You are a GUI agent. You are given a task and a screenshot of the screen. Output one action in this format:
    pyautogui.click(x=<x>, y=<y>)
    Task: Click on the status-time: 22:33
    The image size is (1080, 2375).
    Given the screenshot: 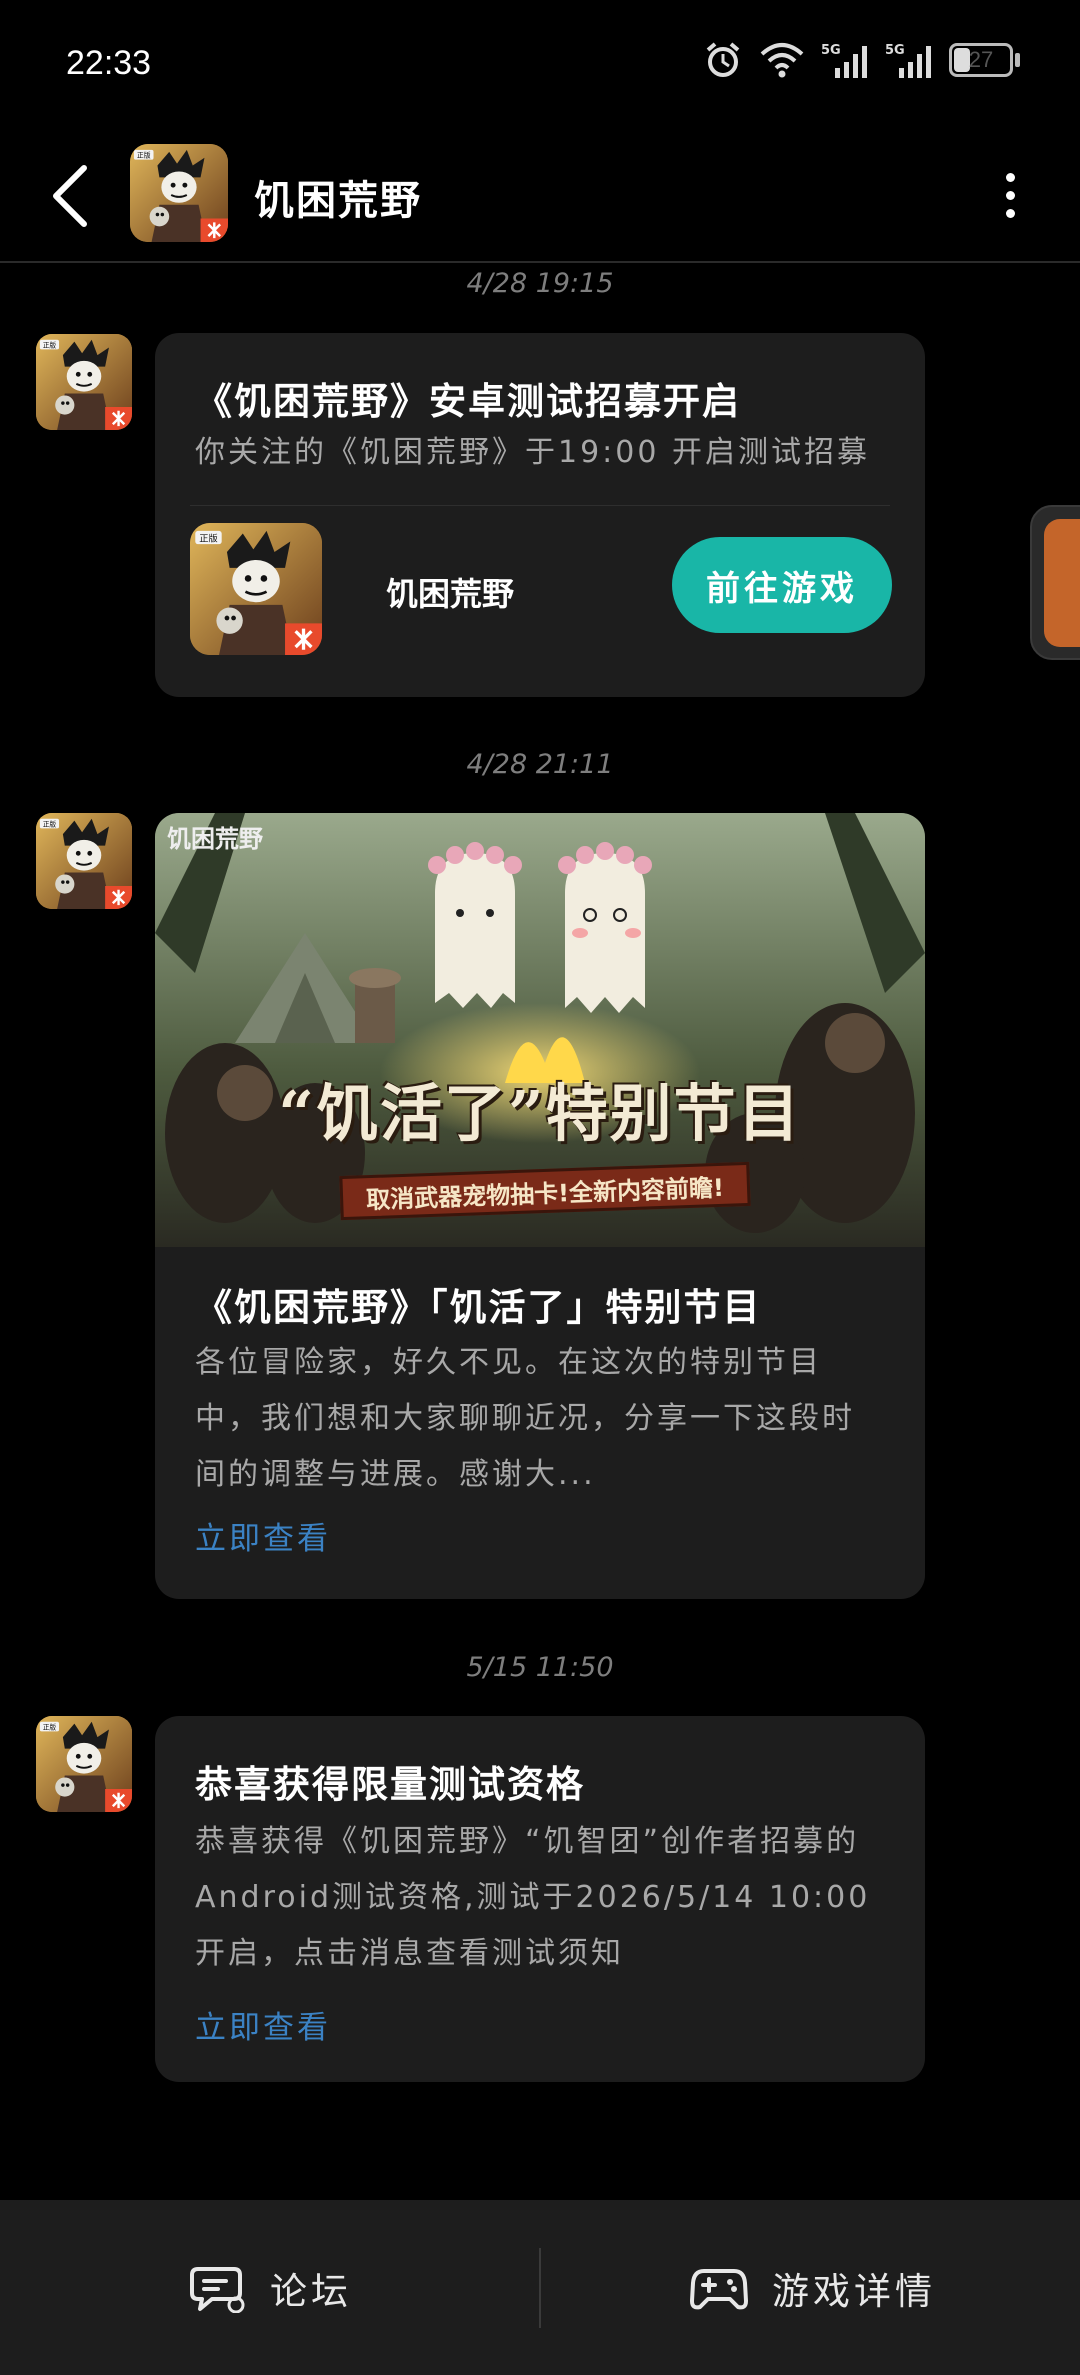 What is the action you would take?
    pyautogui.click(x=109, y=63)
    